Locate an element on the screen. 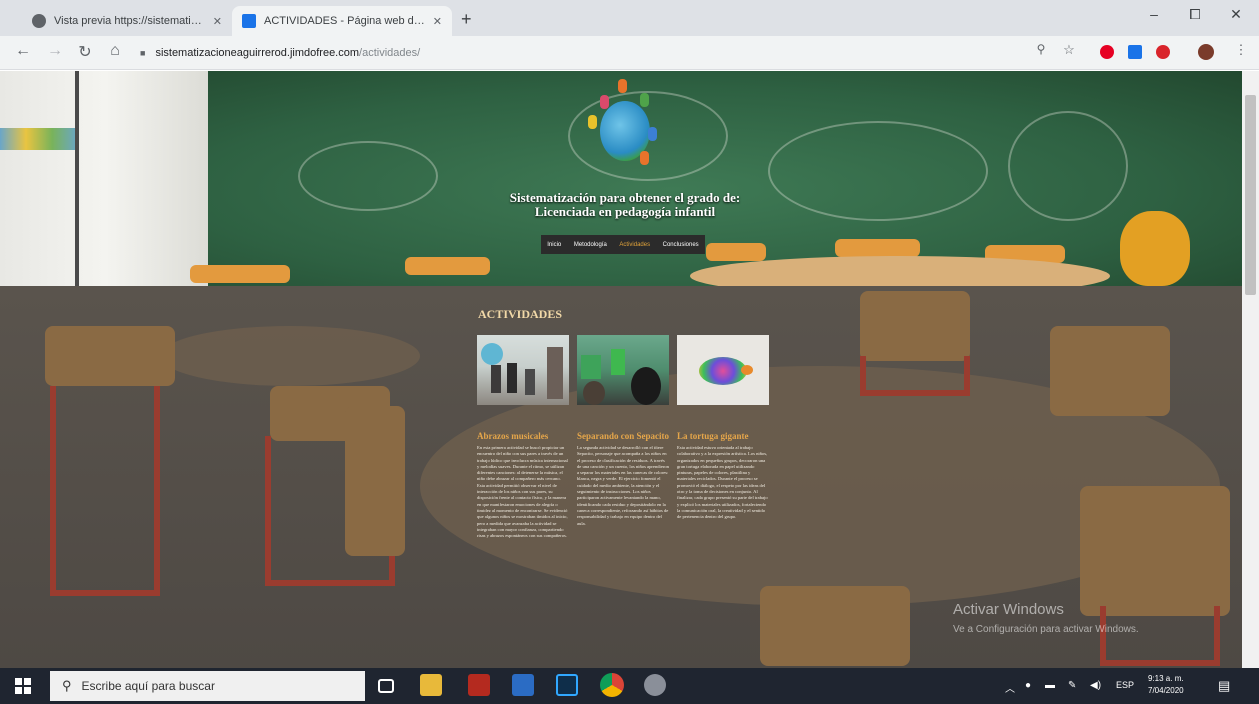  show-hidden-icons: ︿ is located at coordinates (1010, 687).